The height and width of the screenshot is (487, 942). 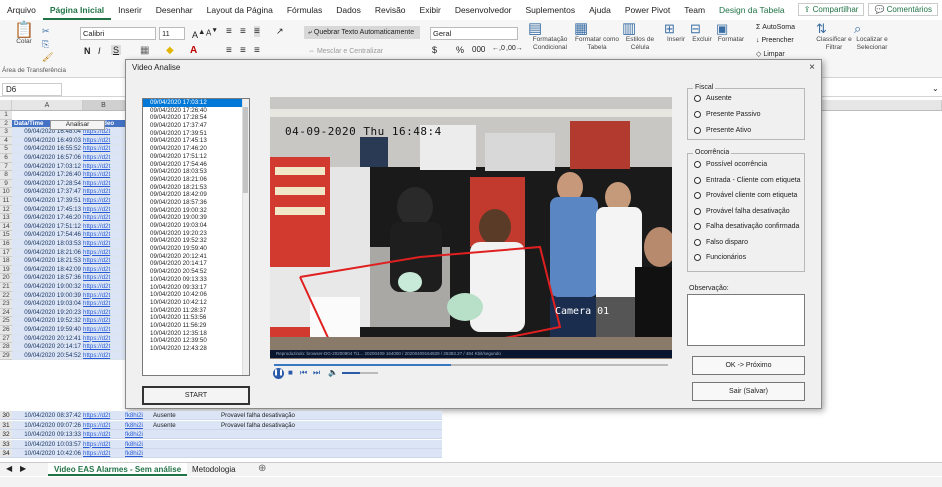 I want to click on row-header: 25, so click(x=6, y=321).